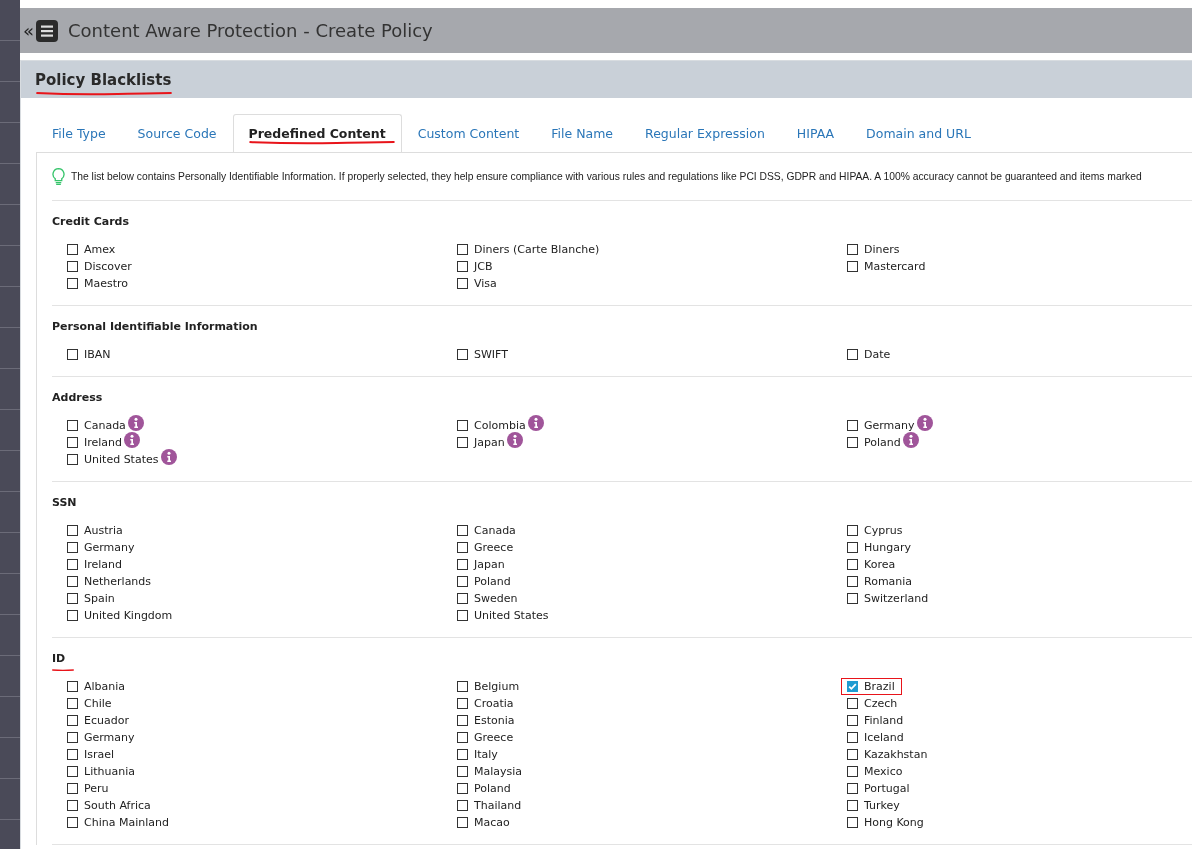 The height and width of the screenshot is (849, 1192). What do you see at coordinates (468, 133) in the screenshot?
I see `tab: Custom Content` at bounding box center [468, 133].